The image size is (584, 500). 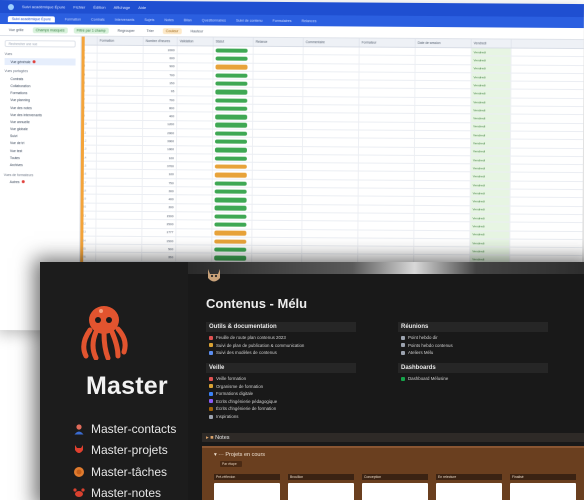 What do you see at coordinates (124, 429) in the screenshot?
I see `nav-item-master-contacts: Master-contacts` at bounding box center [124, 429].